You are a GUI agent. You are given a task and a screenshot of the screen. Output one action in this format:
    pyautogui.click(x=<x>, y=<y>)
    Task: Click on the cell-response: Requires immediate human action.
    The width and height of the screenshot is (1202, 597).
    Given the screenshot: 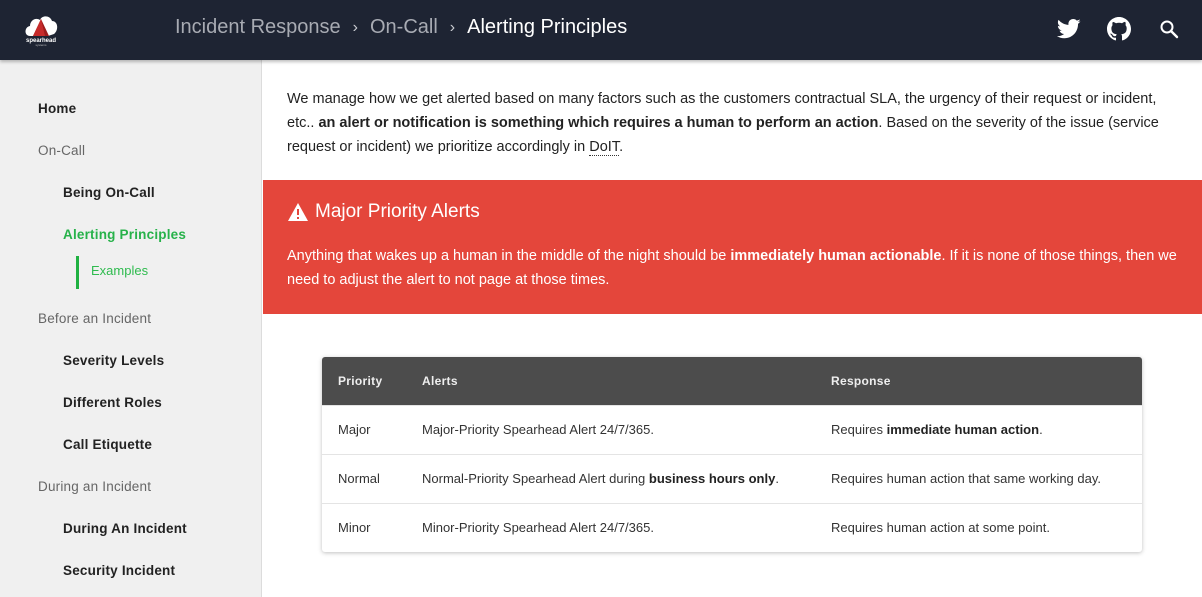 What is the action you would take?
    pyautogui.click(x=986, y=429)
    